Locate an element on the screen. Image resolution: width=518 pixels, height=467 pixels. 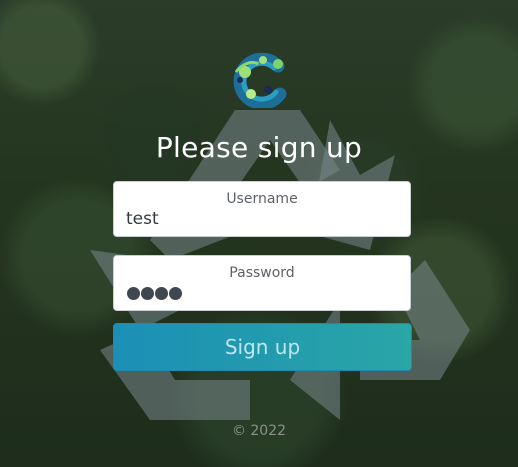
brand-logo-icon is located at coordinates (259, 80).